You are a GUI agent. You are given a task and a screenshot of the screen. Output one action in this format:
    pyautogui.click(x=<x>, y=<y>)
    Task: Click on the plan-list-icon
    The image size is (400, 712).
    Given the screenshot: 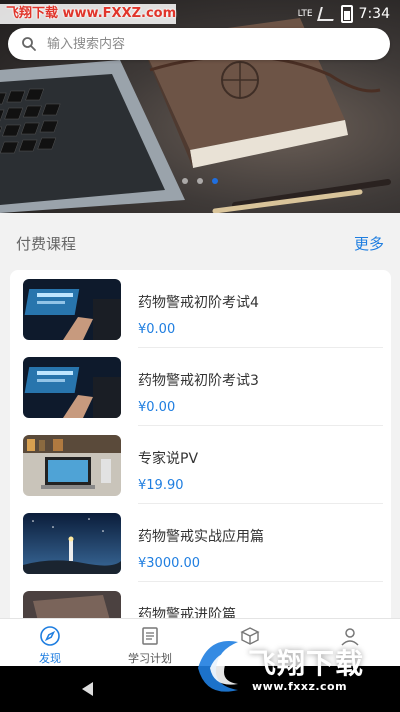 What is the action you would take?
    pyautogui.click(x=150, y=636)
    